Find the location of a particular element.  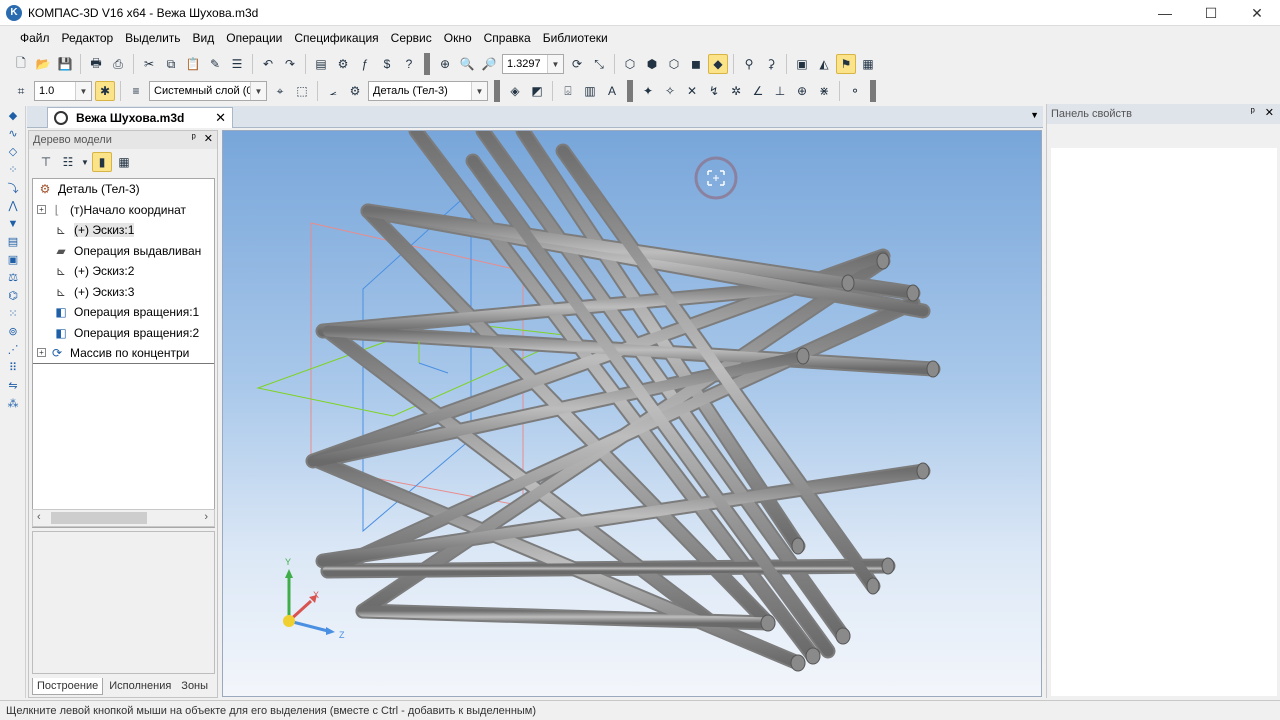

print-preview-icon: ⎙ is located at coordinates (118, 64).